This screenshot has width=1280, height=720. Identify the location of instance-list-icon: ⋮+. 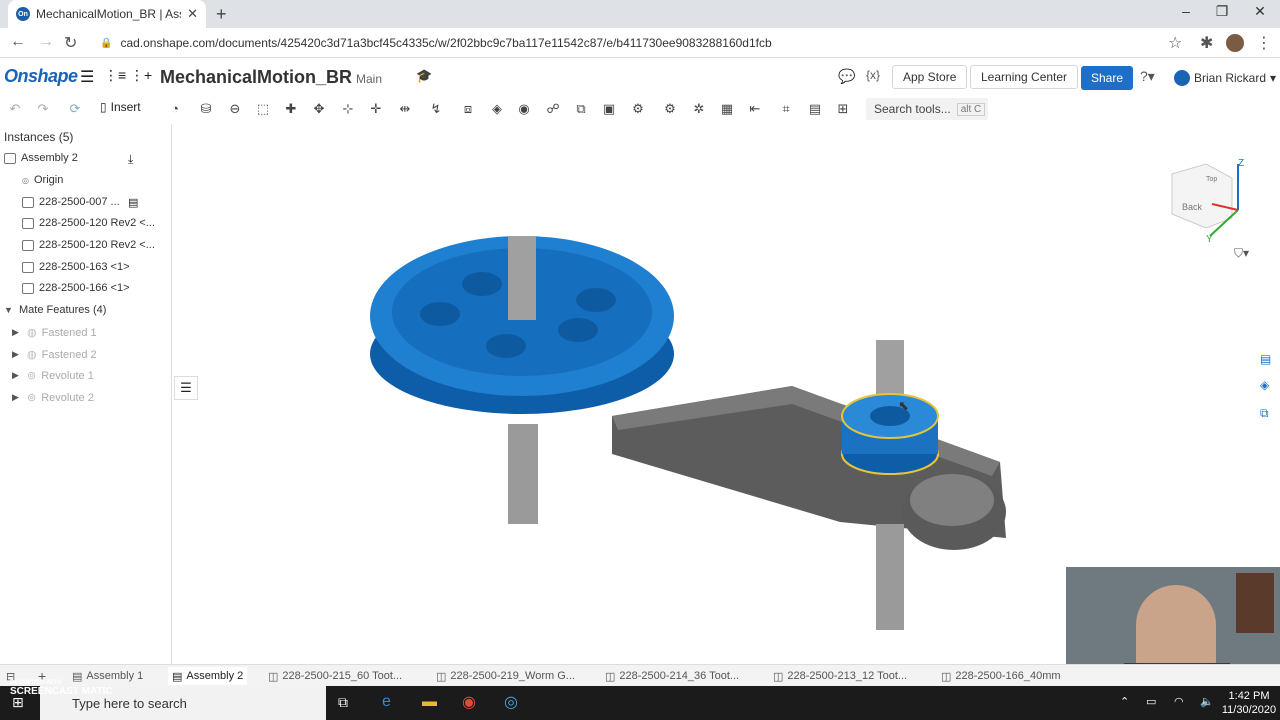
(141, 75).